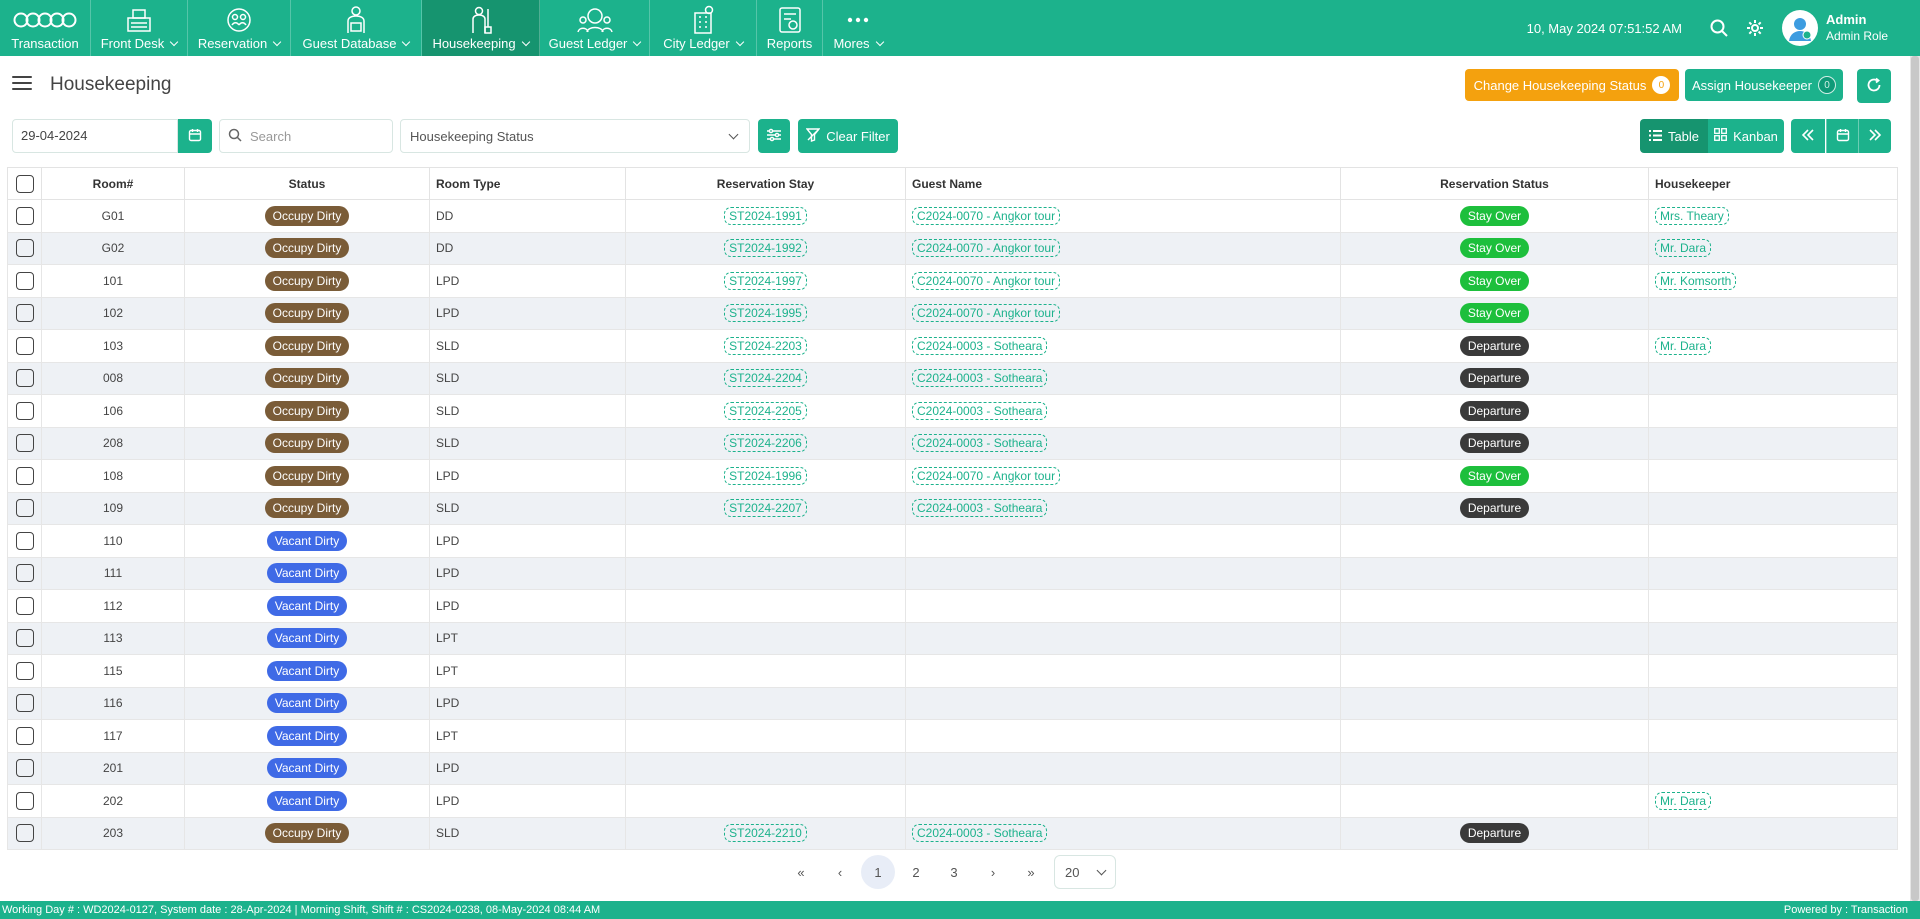  Describe the element at coordinates (952, 573) in the screenshot. I see `table-row: 111 Vacant Dirty LPD` at that location.